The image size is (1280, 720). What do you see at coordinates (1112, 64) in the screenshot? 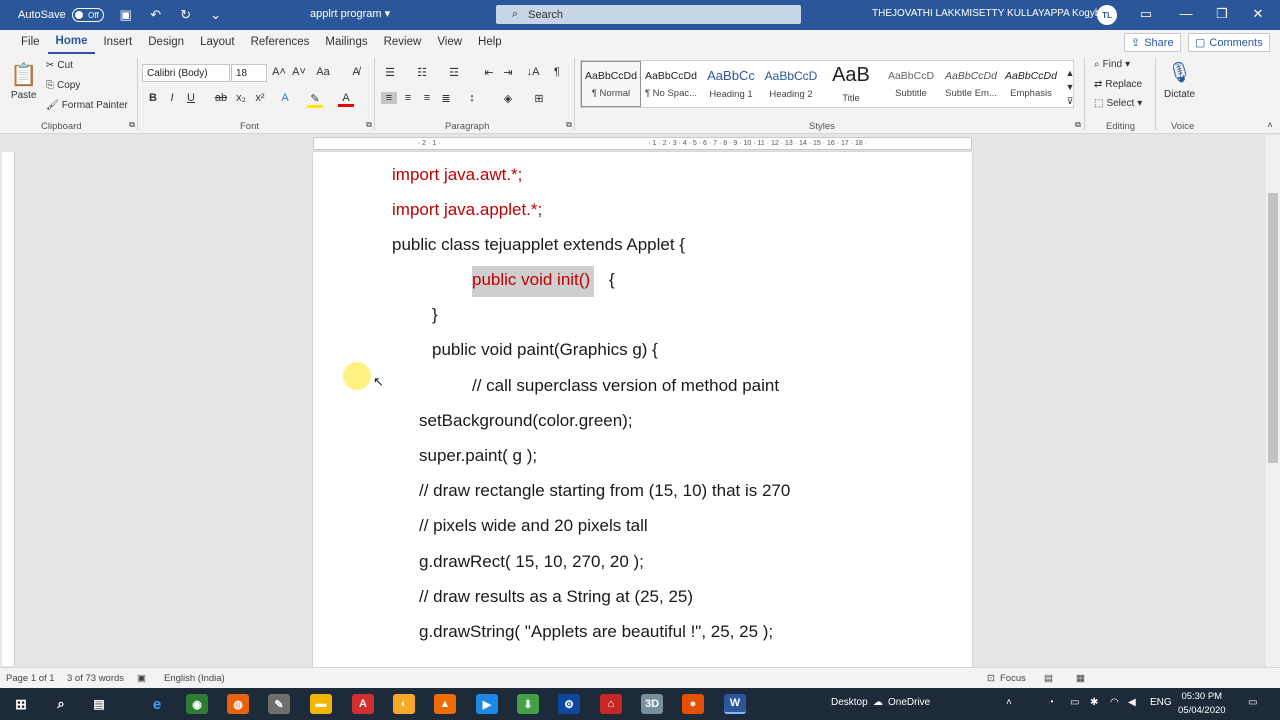
I see `find-button: ⌕ Find ▾` at bounding box center [1112, 64].